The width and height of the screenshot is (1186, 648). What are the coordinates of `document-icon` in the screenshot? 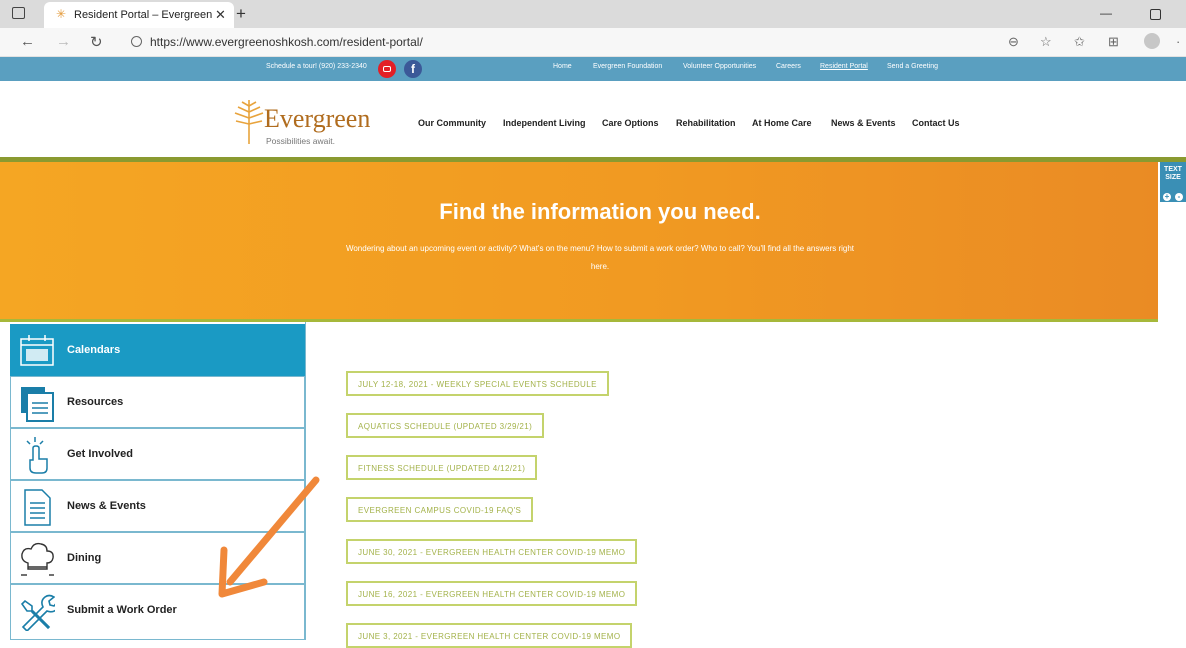 It's located at (37, 507).